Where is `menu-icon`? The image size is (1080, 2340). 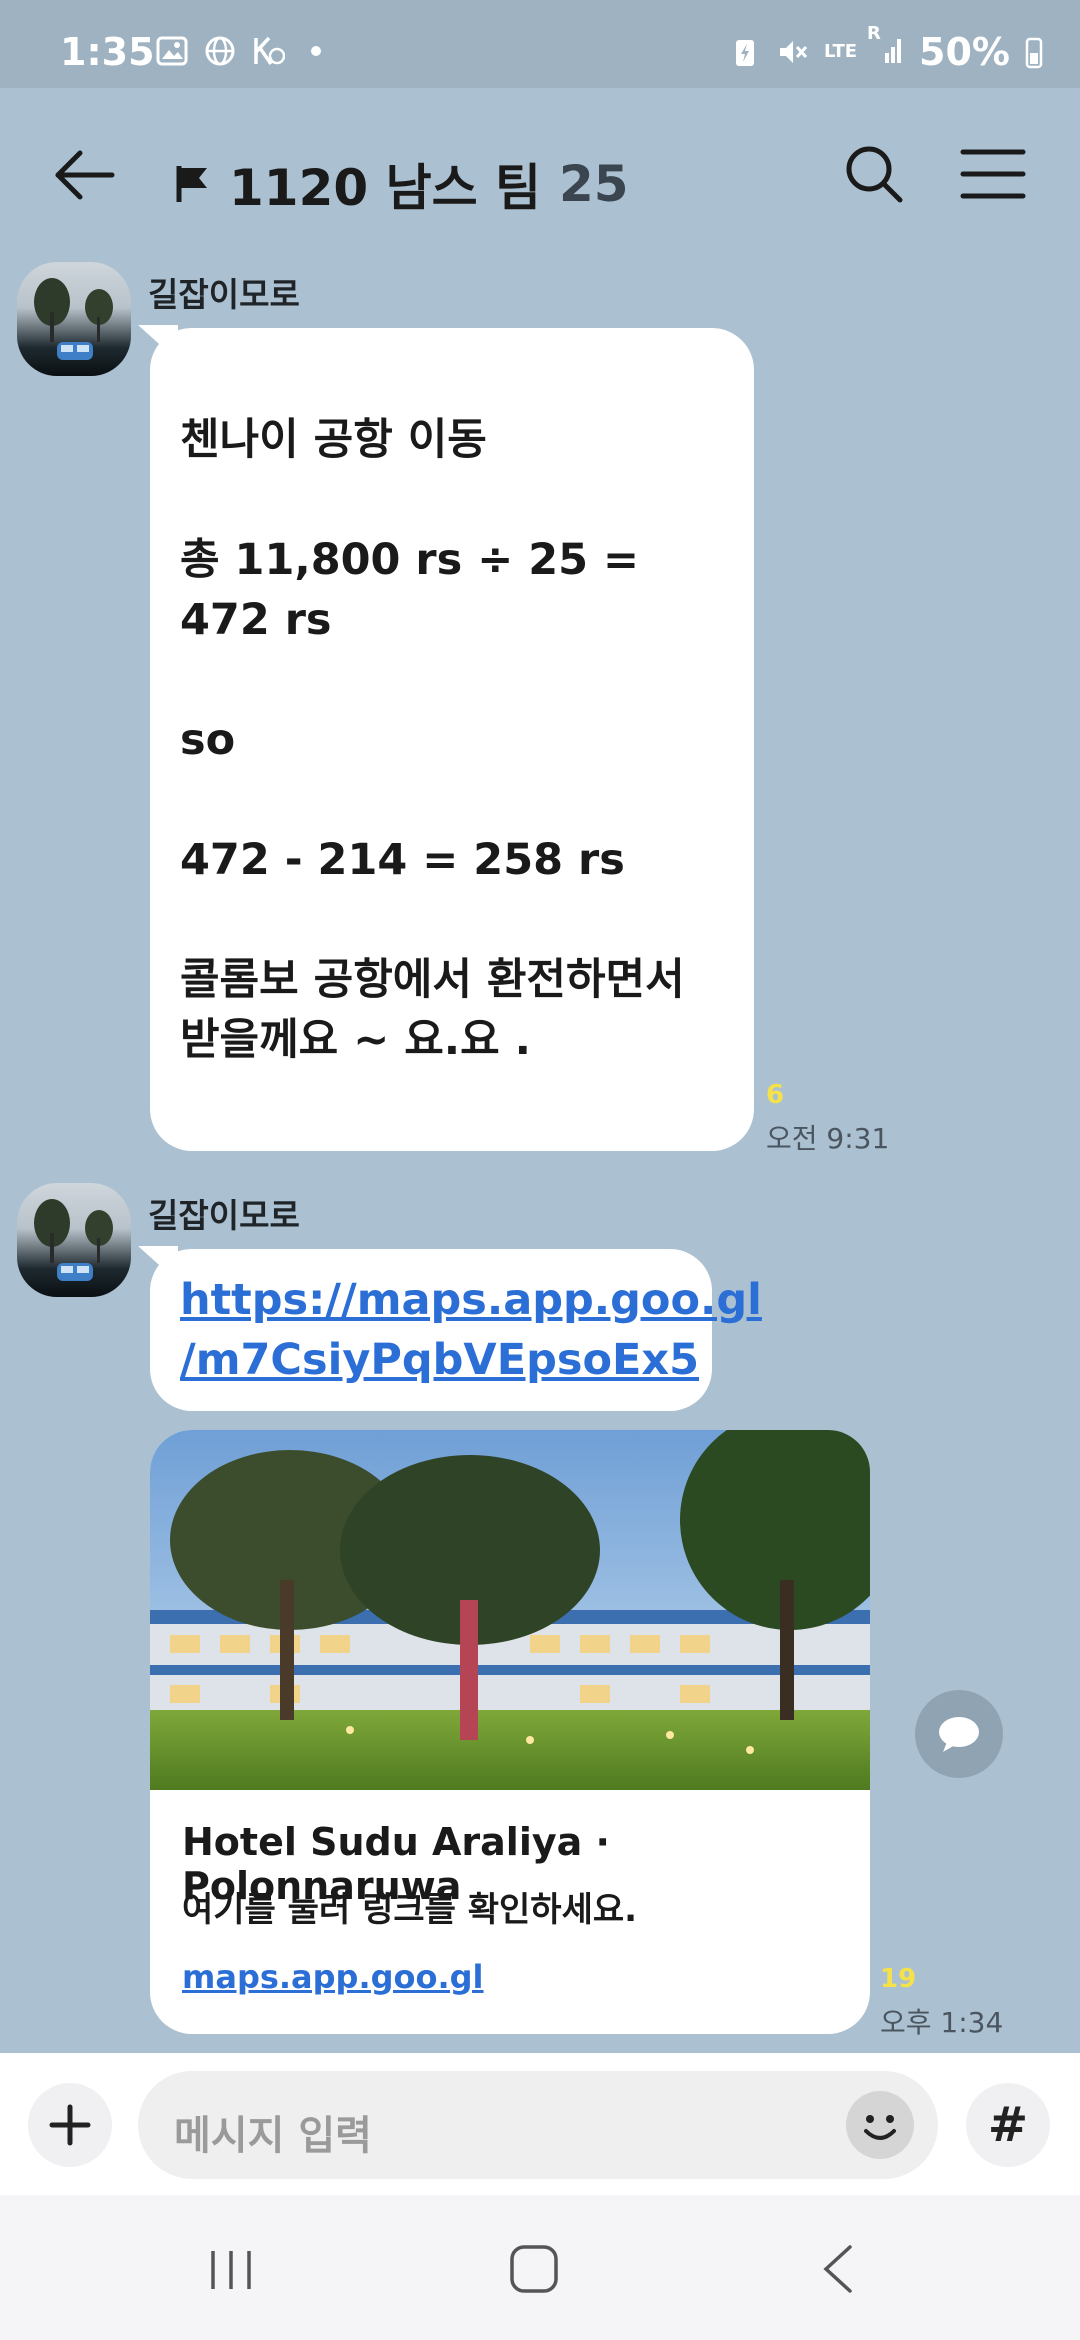
menu-icon is located at coordinates (993, 174).